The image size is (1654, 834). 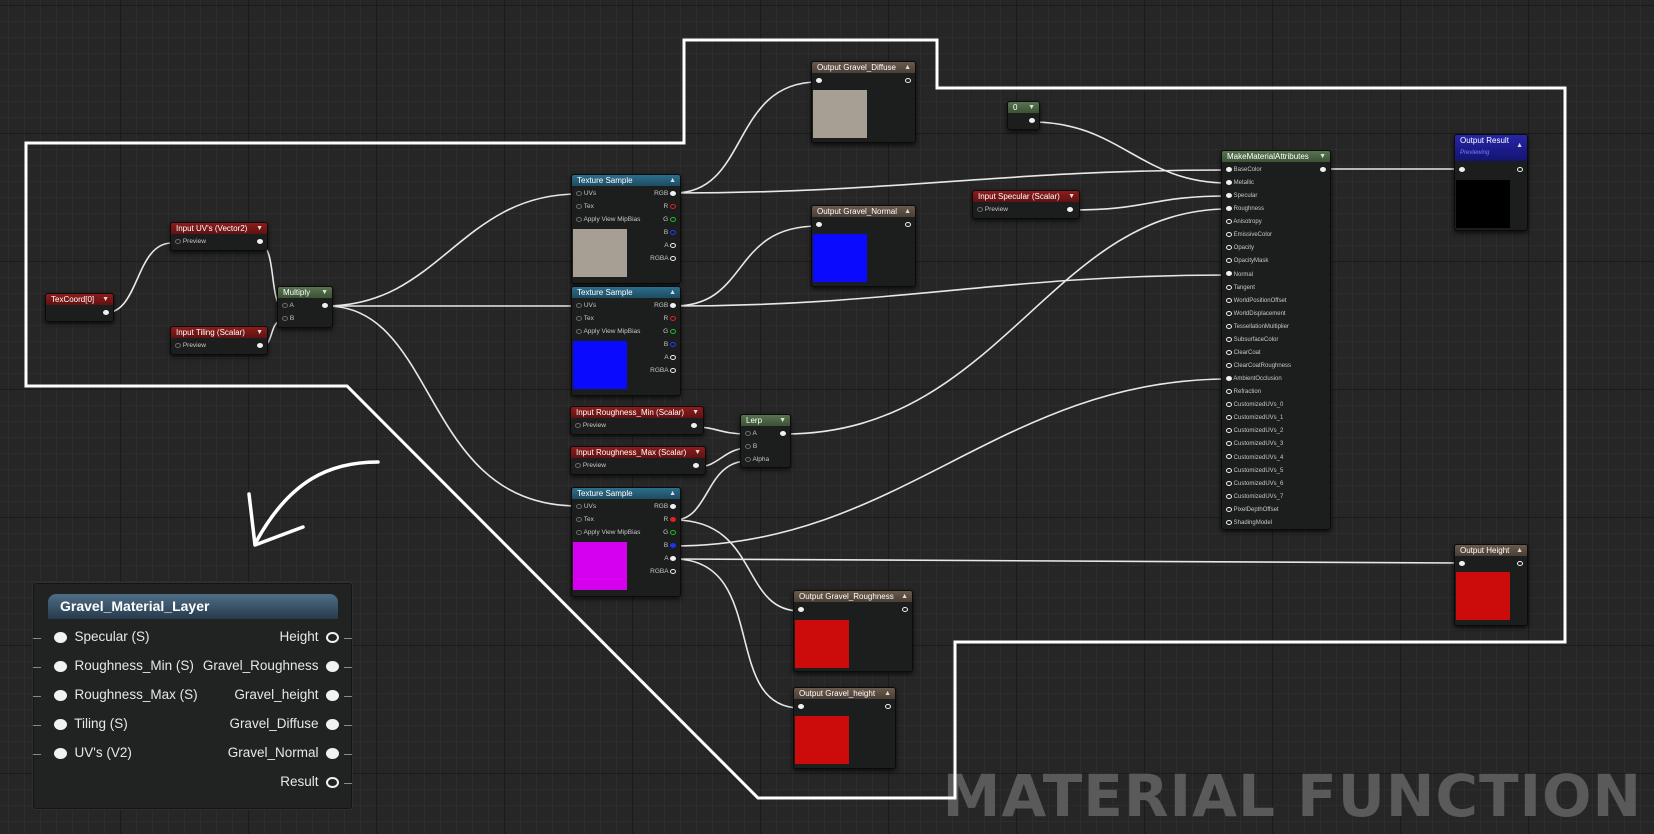 What do you see at coordinates (305, 307) in the screenshot?
I see `multiply-node: Multiply ▼ A B` at bounding box center [305, 307].